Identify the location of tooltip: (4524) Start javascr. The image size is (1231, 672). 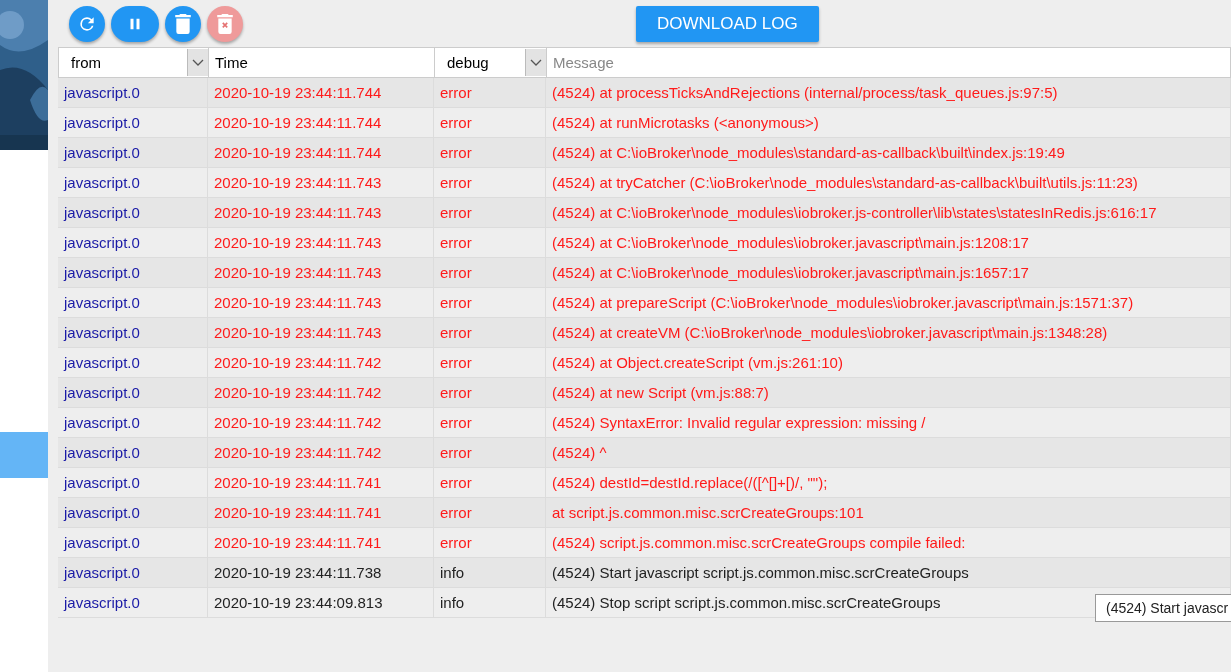
(1163, 608).